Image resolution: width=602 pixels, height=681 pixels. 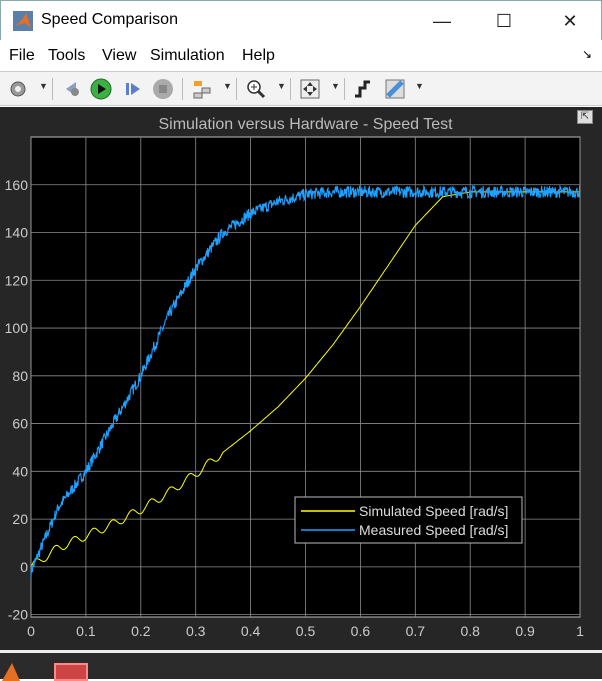 What do you see at coordinates (395, 89) in the screenshot?
I see `measurements-icon` at bounding box center [395, 89].